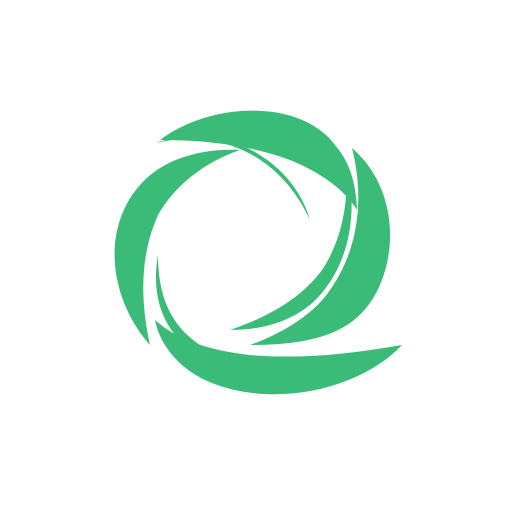  Describe the element at coordinates (278, 357) in the screenshot. I see `logo-blade-bottom` at that location.